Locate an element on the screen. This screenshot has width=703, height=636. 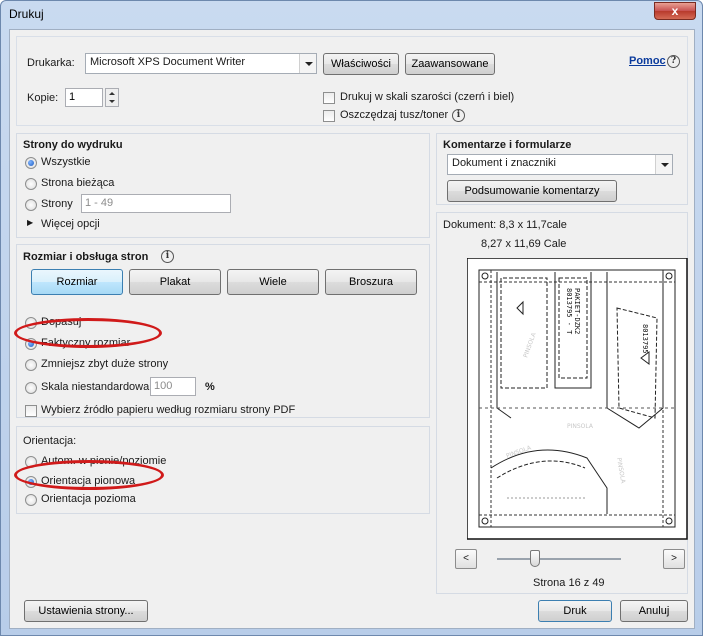
svg-text: PINSOLA is located at coordinates (580, 426).